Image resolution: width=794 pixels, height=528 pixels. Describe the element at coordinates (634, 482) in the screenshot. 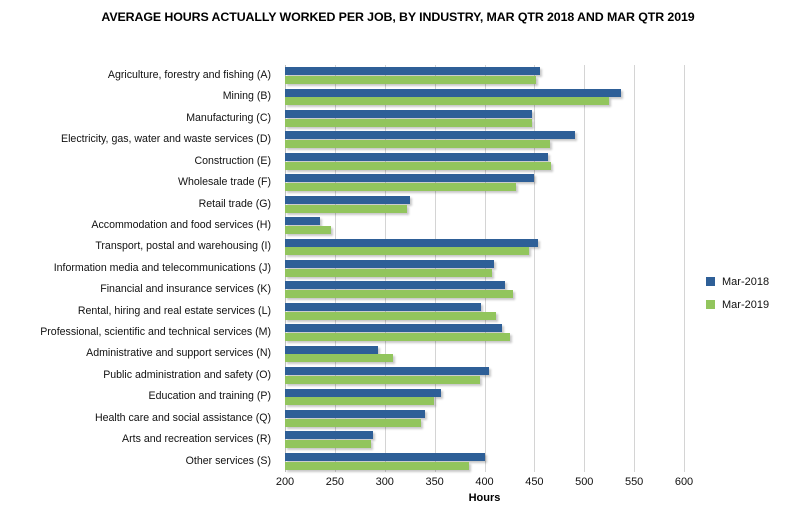

I see `x-tick-label: 550` at that location.